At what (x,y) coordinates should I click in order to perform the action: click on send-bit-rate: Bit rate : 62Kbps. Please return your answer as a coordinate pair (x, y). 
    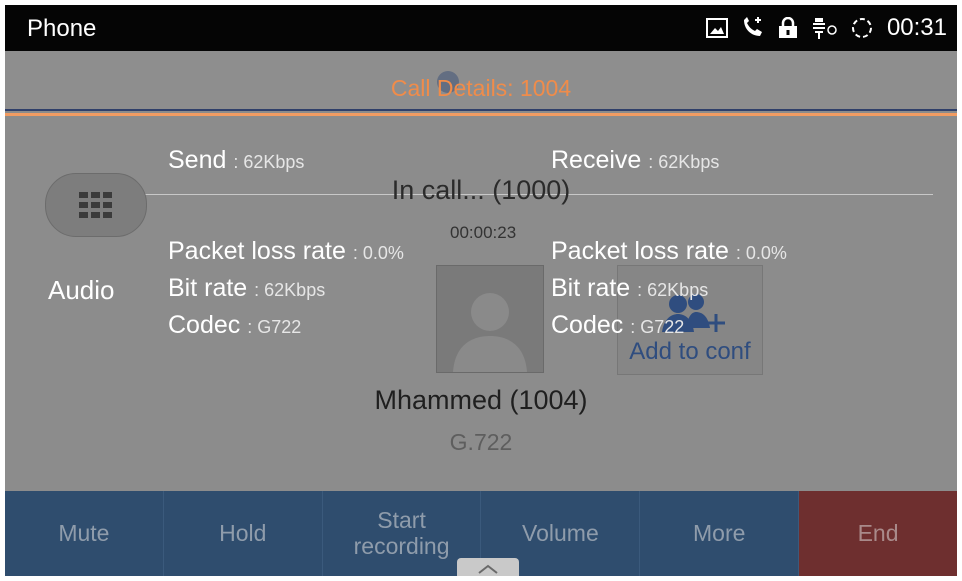
    Looking at the image, I should click on (246, 288).